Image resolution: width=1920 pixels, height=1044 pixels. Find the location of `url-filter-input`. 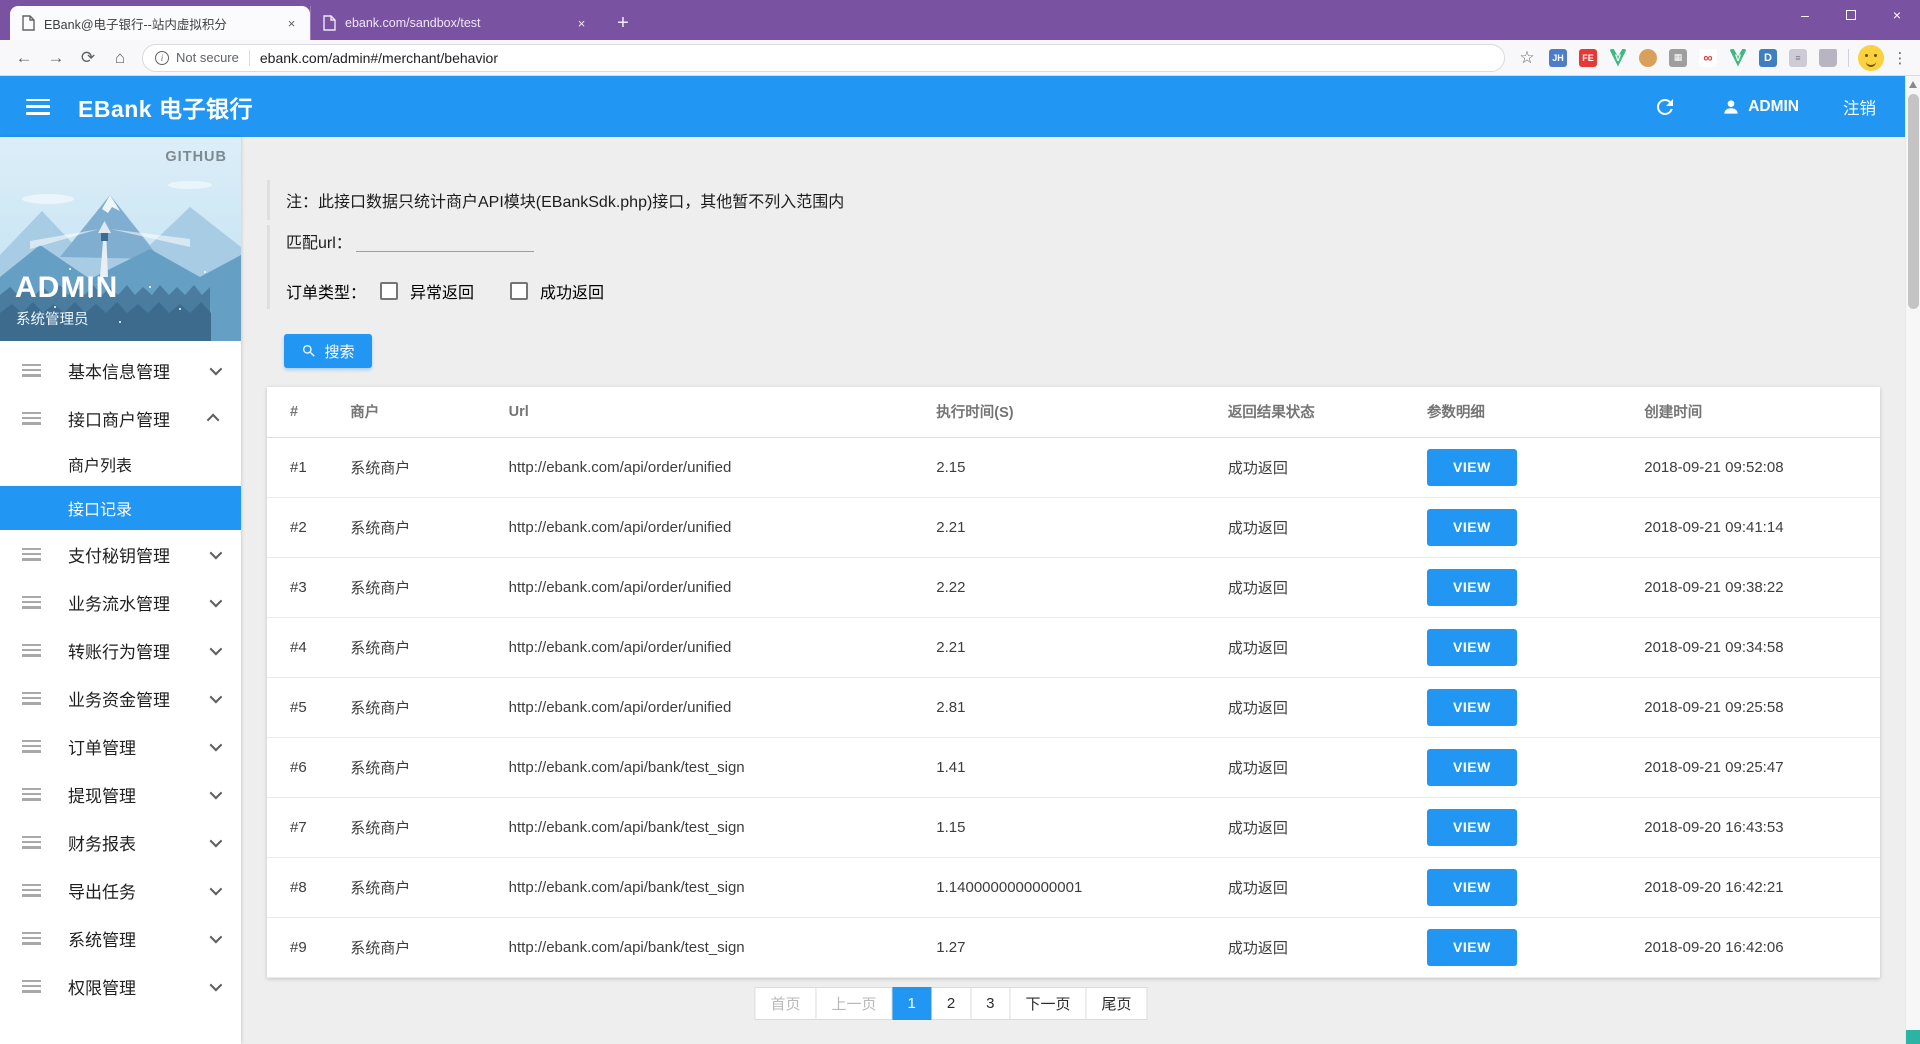

url-filter-input is located at coordinates (444, 241).